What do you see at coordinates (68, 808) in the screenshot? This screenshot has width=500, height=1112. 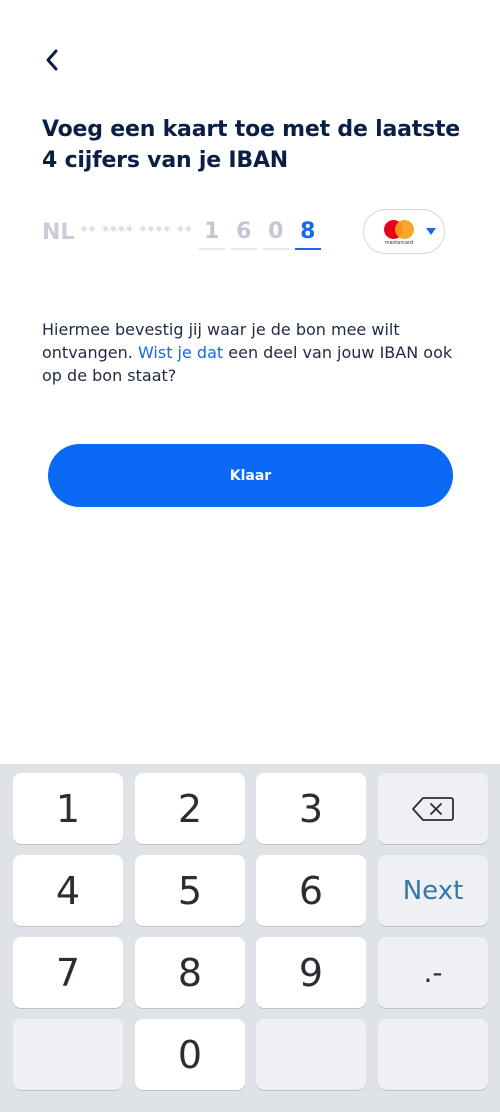 I see `key-1: 1` at bounding box center [68, 808].